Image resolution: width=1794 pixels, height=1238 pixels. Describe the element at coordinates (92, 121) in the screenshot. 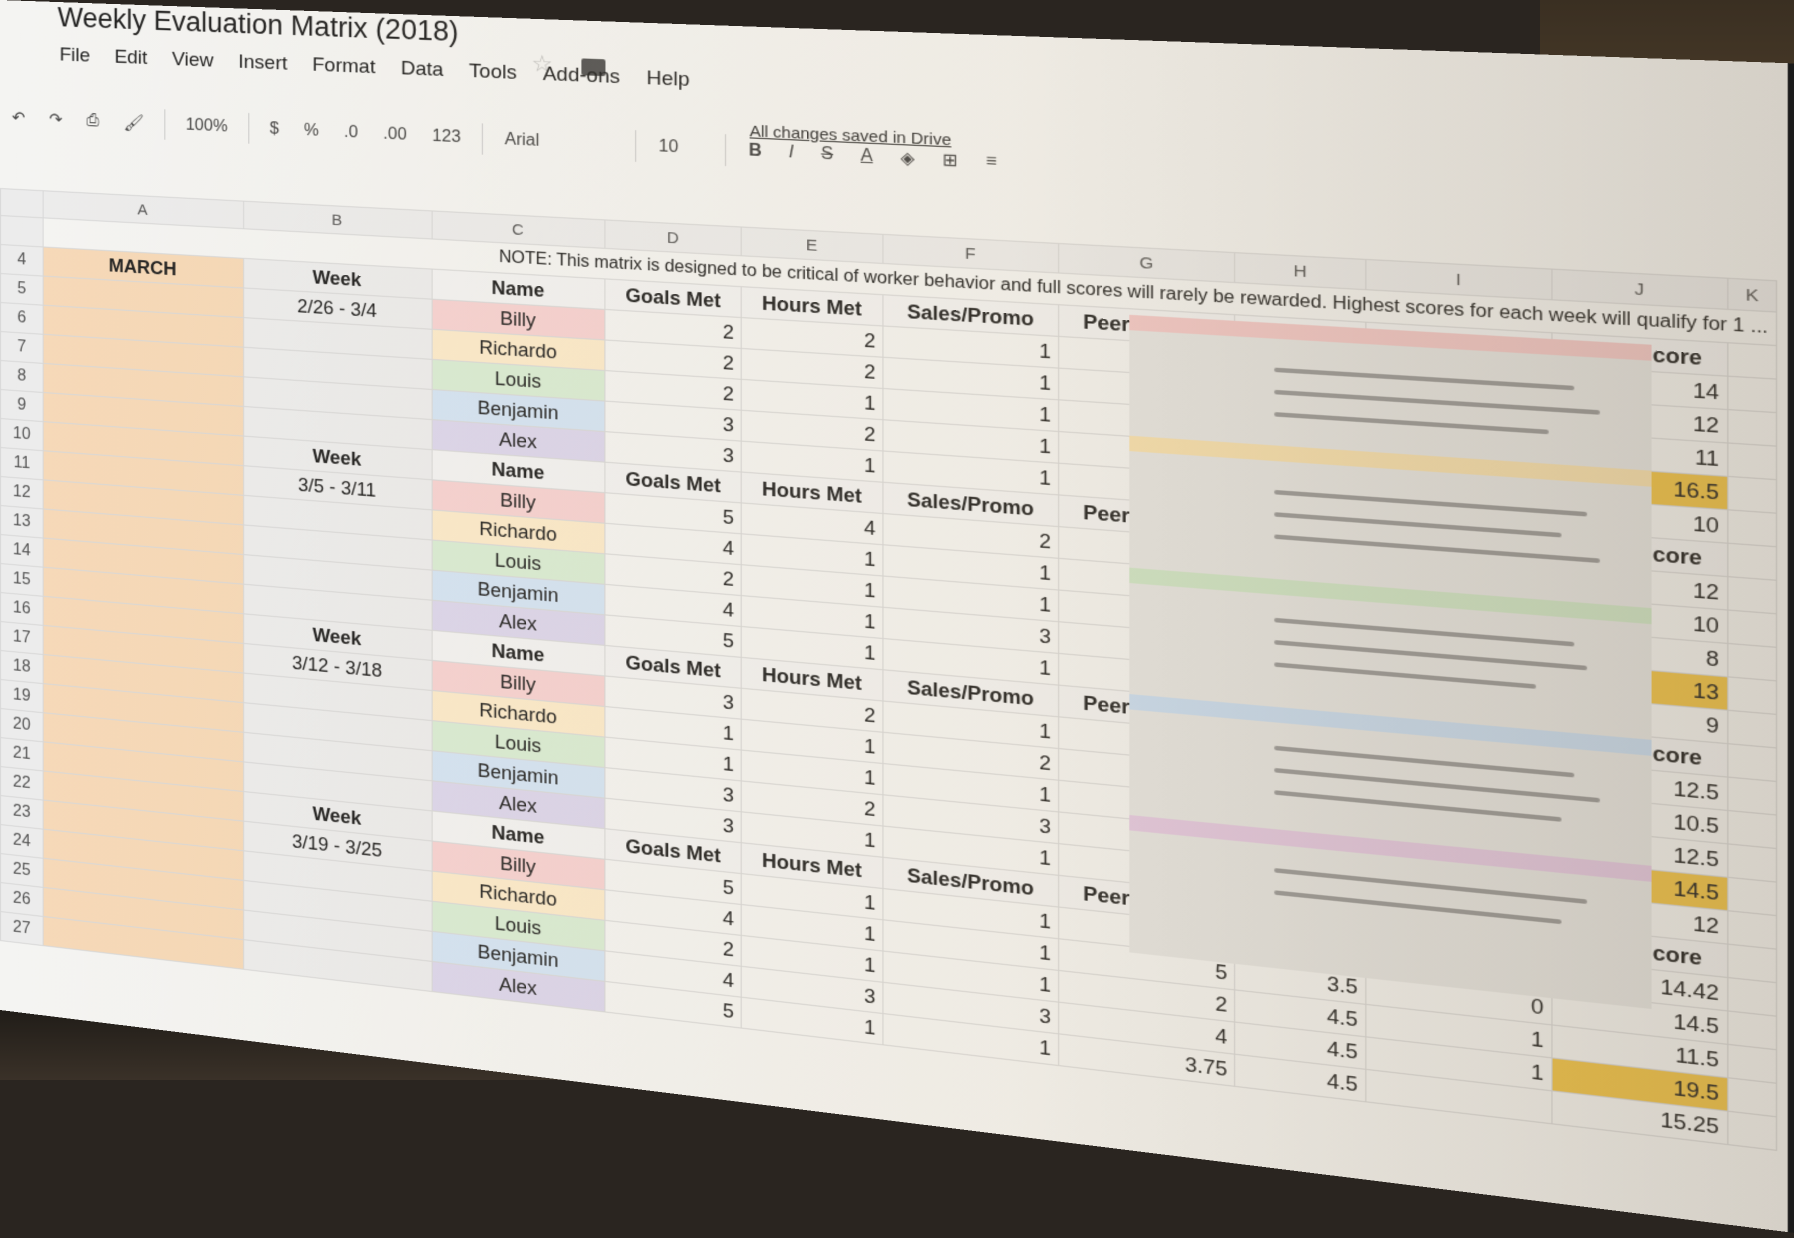

I see `print-icon: ⎙` at that location.